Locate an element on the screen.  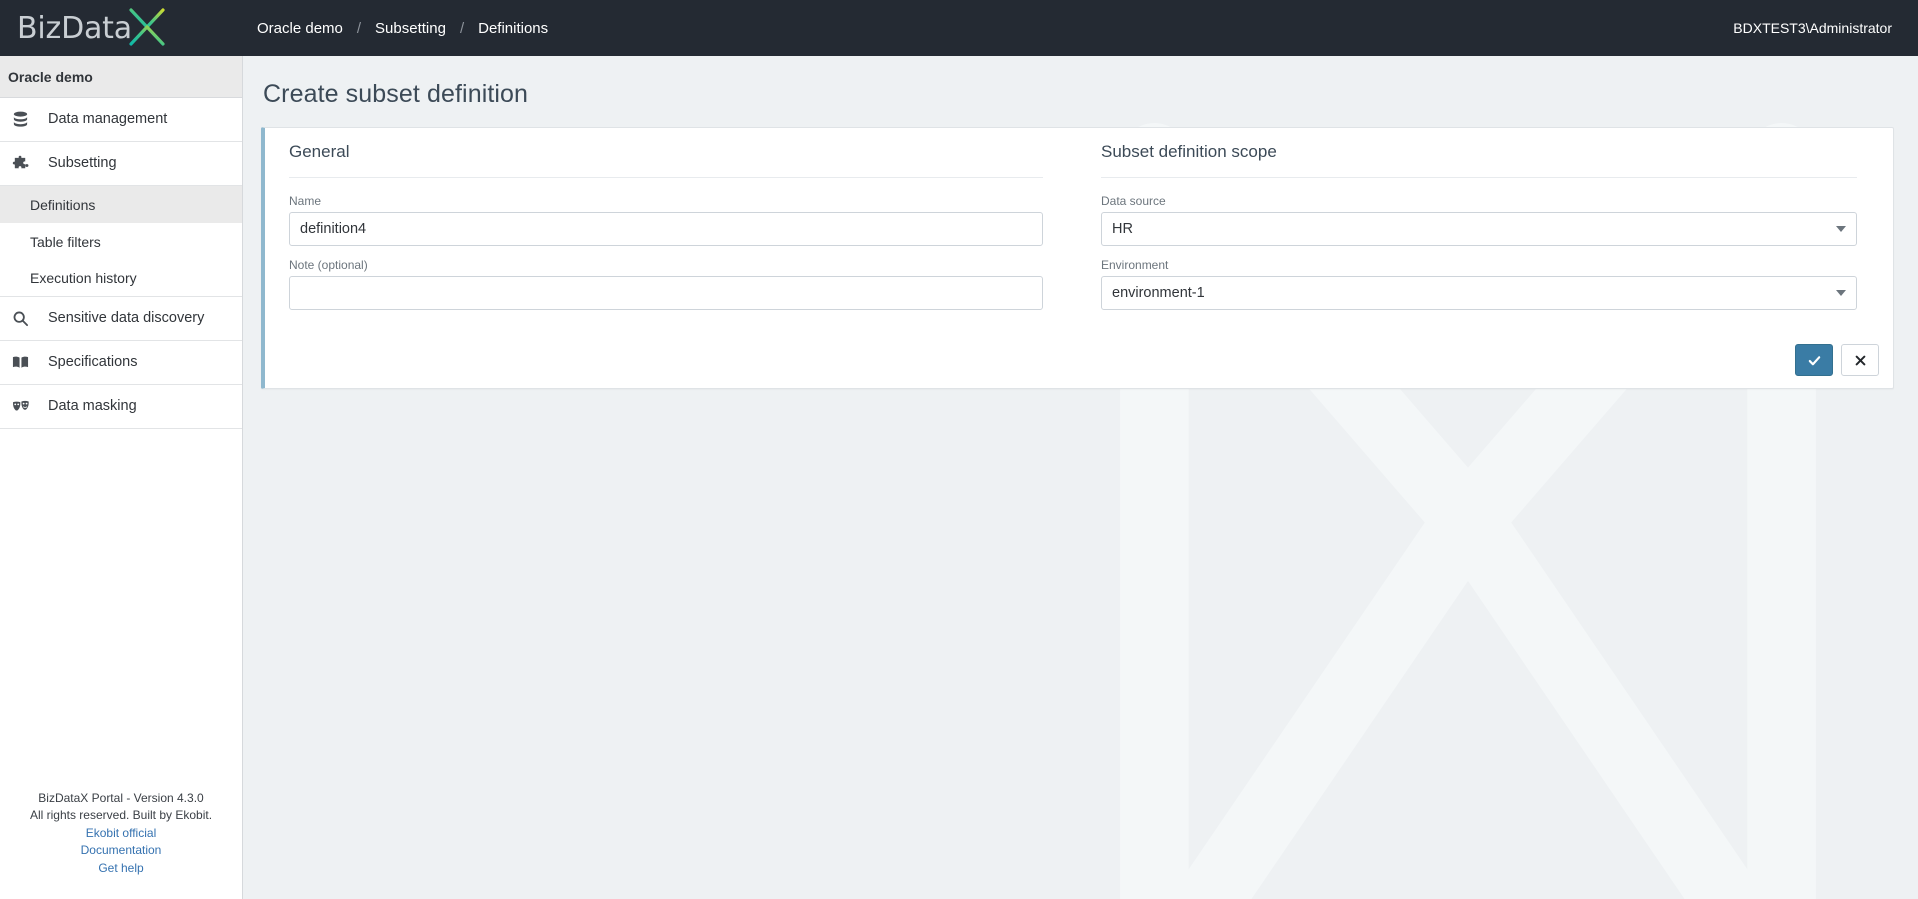
general-section: General Name Note (optional) is located at coordinates (672, 225).